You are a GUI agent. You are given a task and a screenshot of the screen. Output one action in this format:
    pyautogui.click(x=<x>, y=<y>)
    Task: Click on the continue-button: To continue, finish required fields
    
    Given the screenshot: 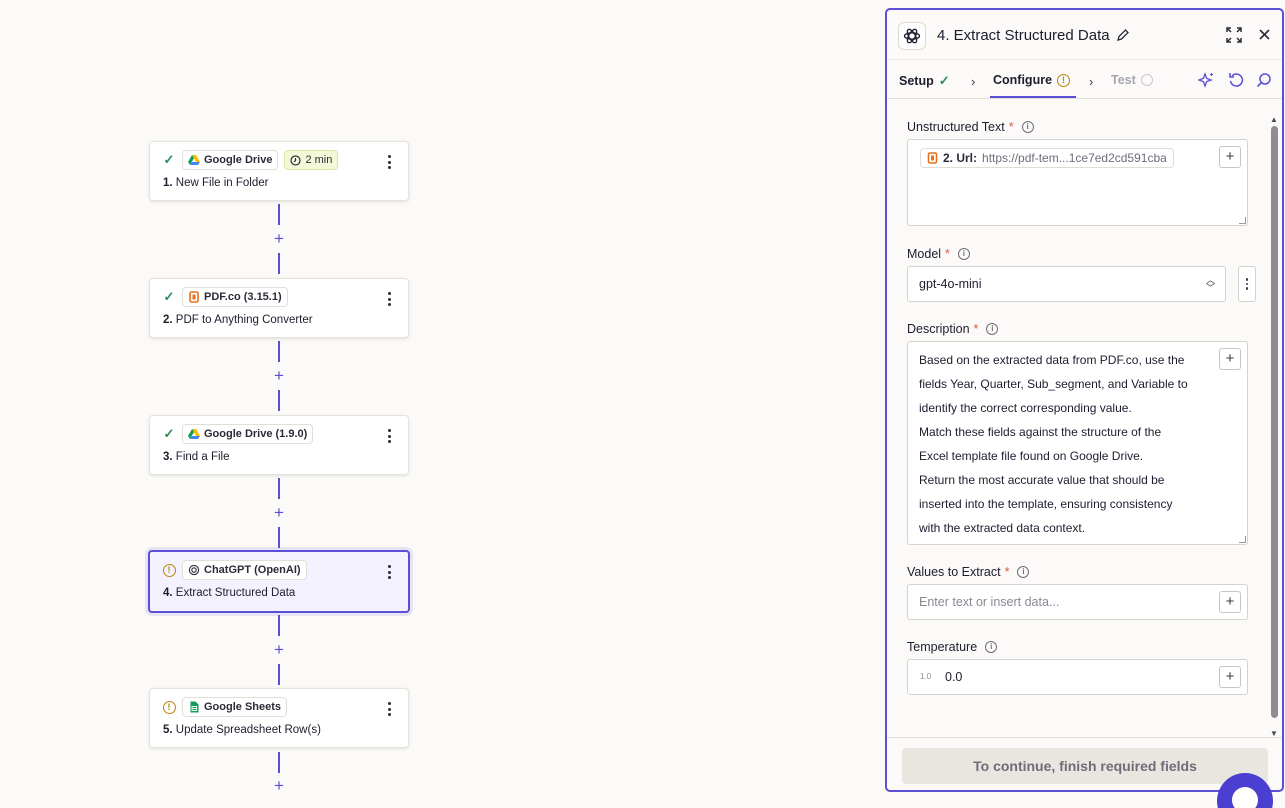 What is the action you would take?
    pyautogui.click(x=1085, y=766)
    